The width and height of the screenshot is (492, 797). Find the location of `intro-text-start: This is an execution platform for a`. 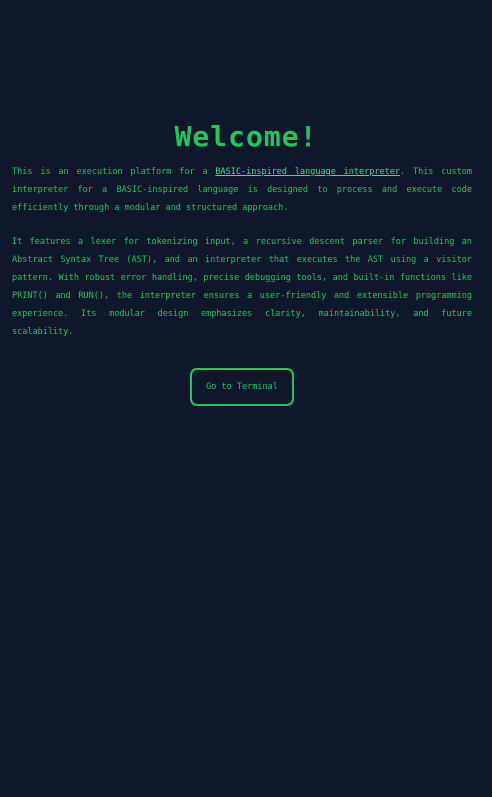

intro-text-start: This is an execution platform for a is located at coordinates (114, 172).